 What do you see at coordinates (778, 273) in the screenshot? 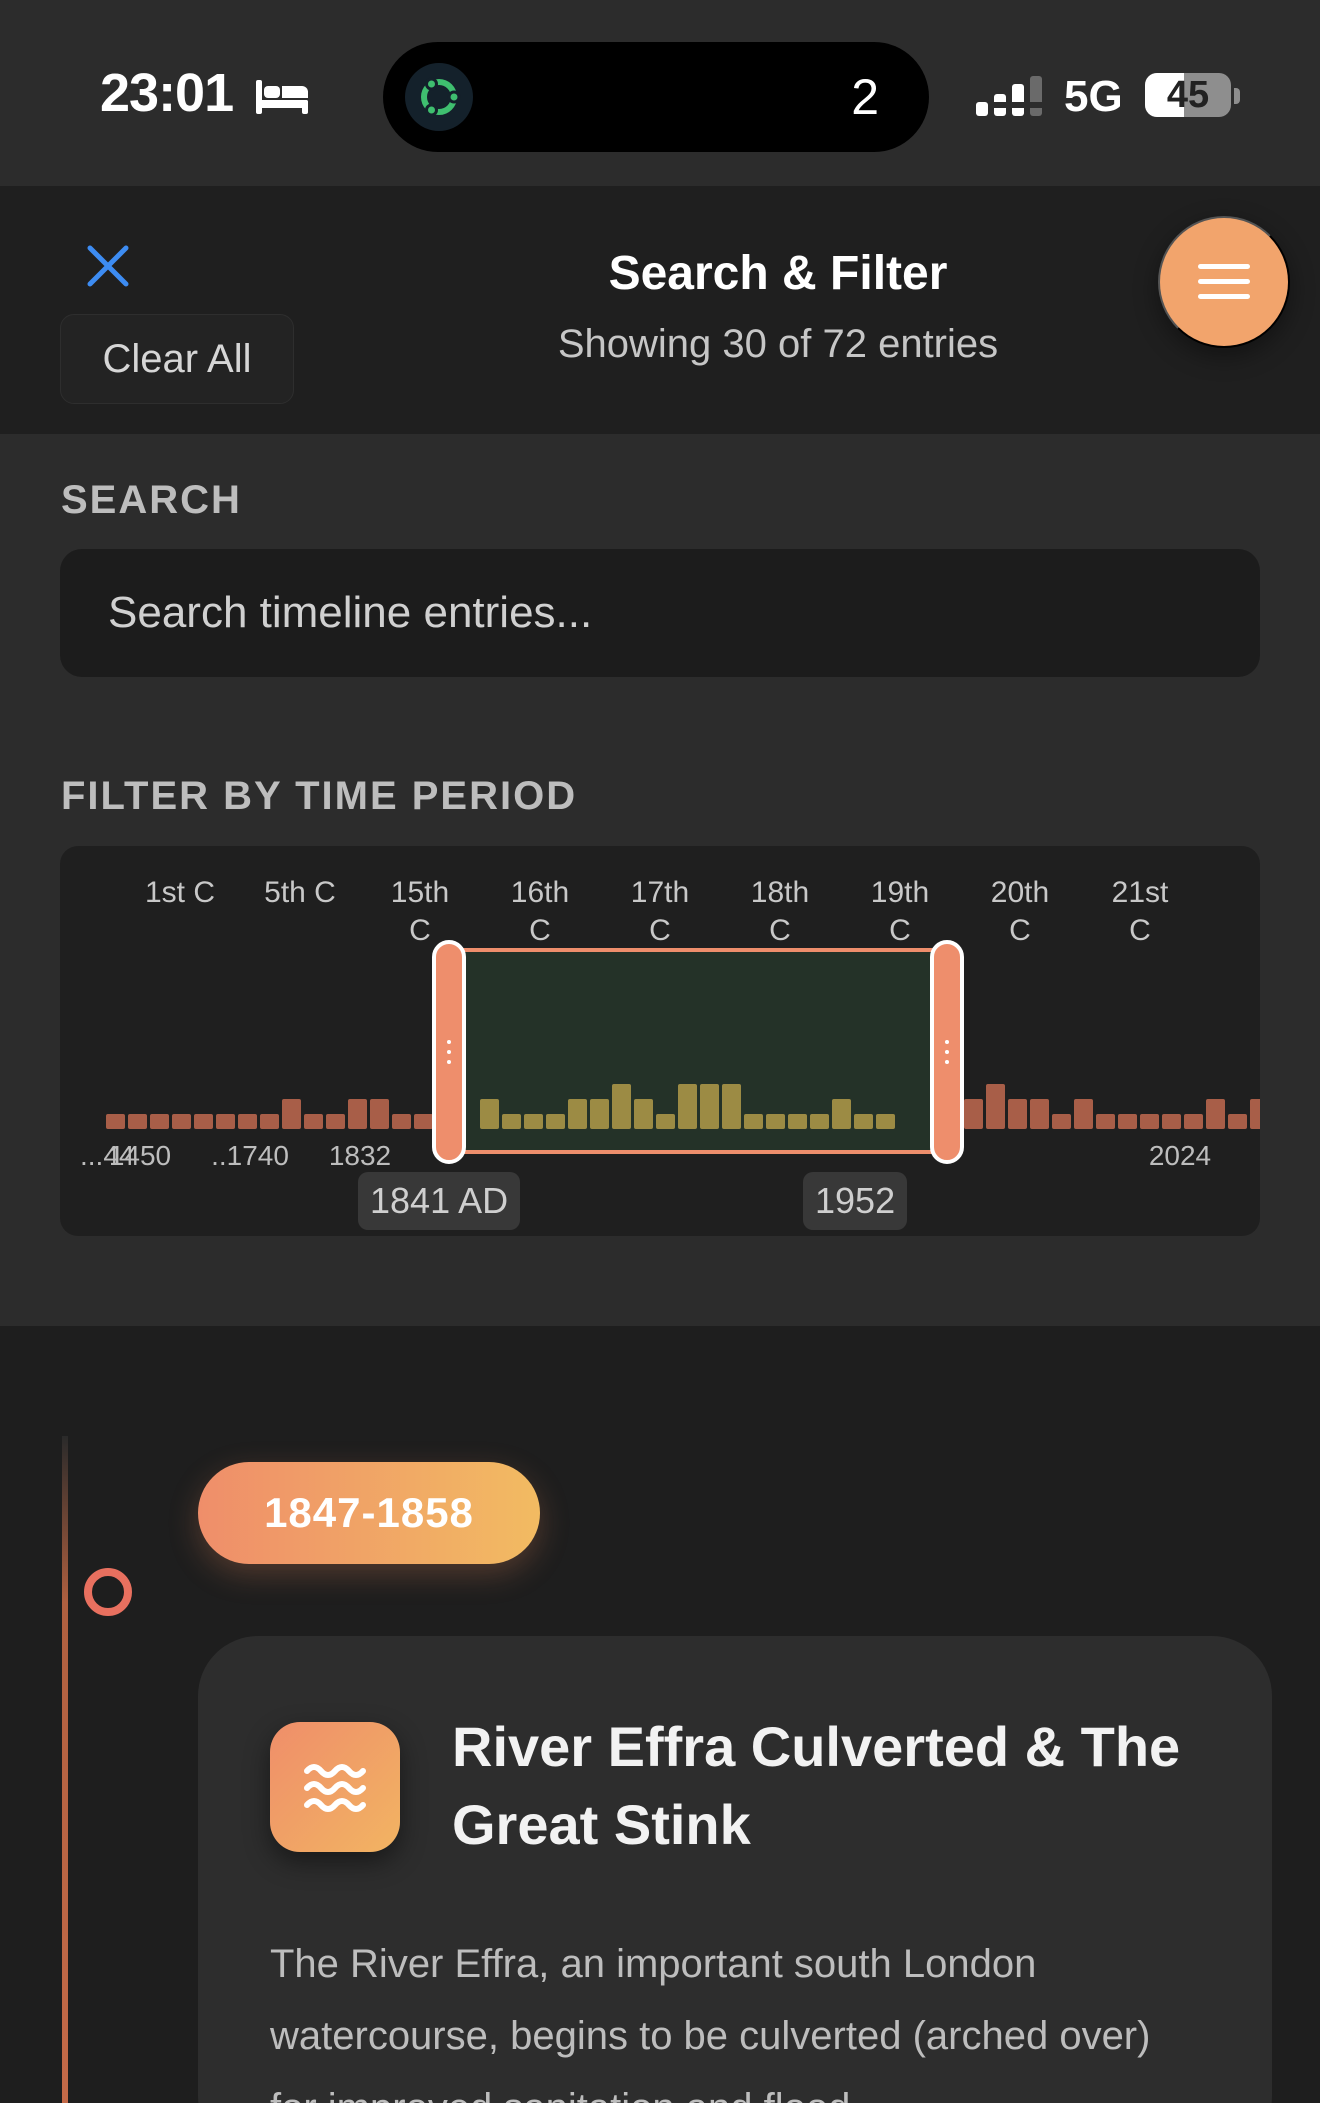
I see `page-title: Search & Filter` at bounding box center [778, 273].